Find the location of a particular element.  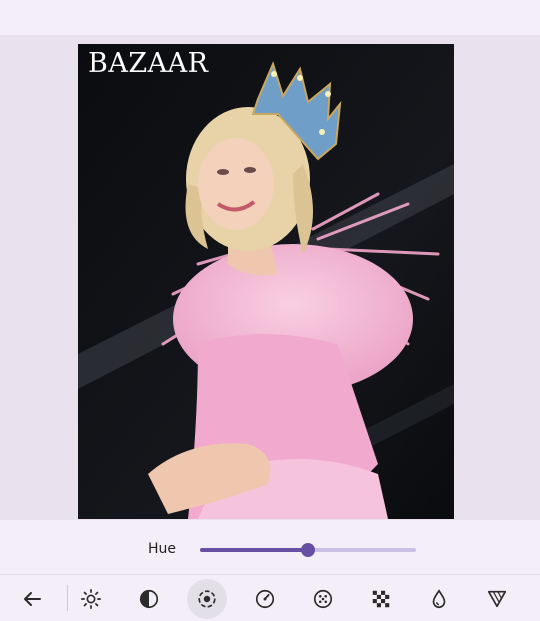

vignette-triangle-icon is located at coordinates (497, 599).